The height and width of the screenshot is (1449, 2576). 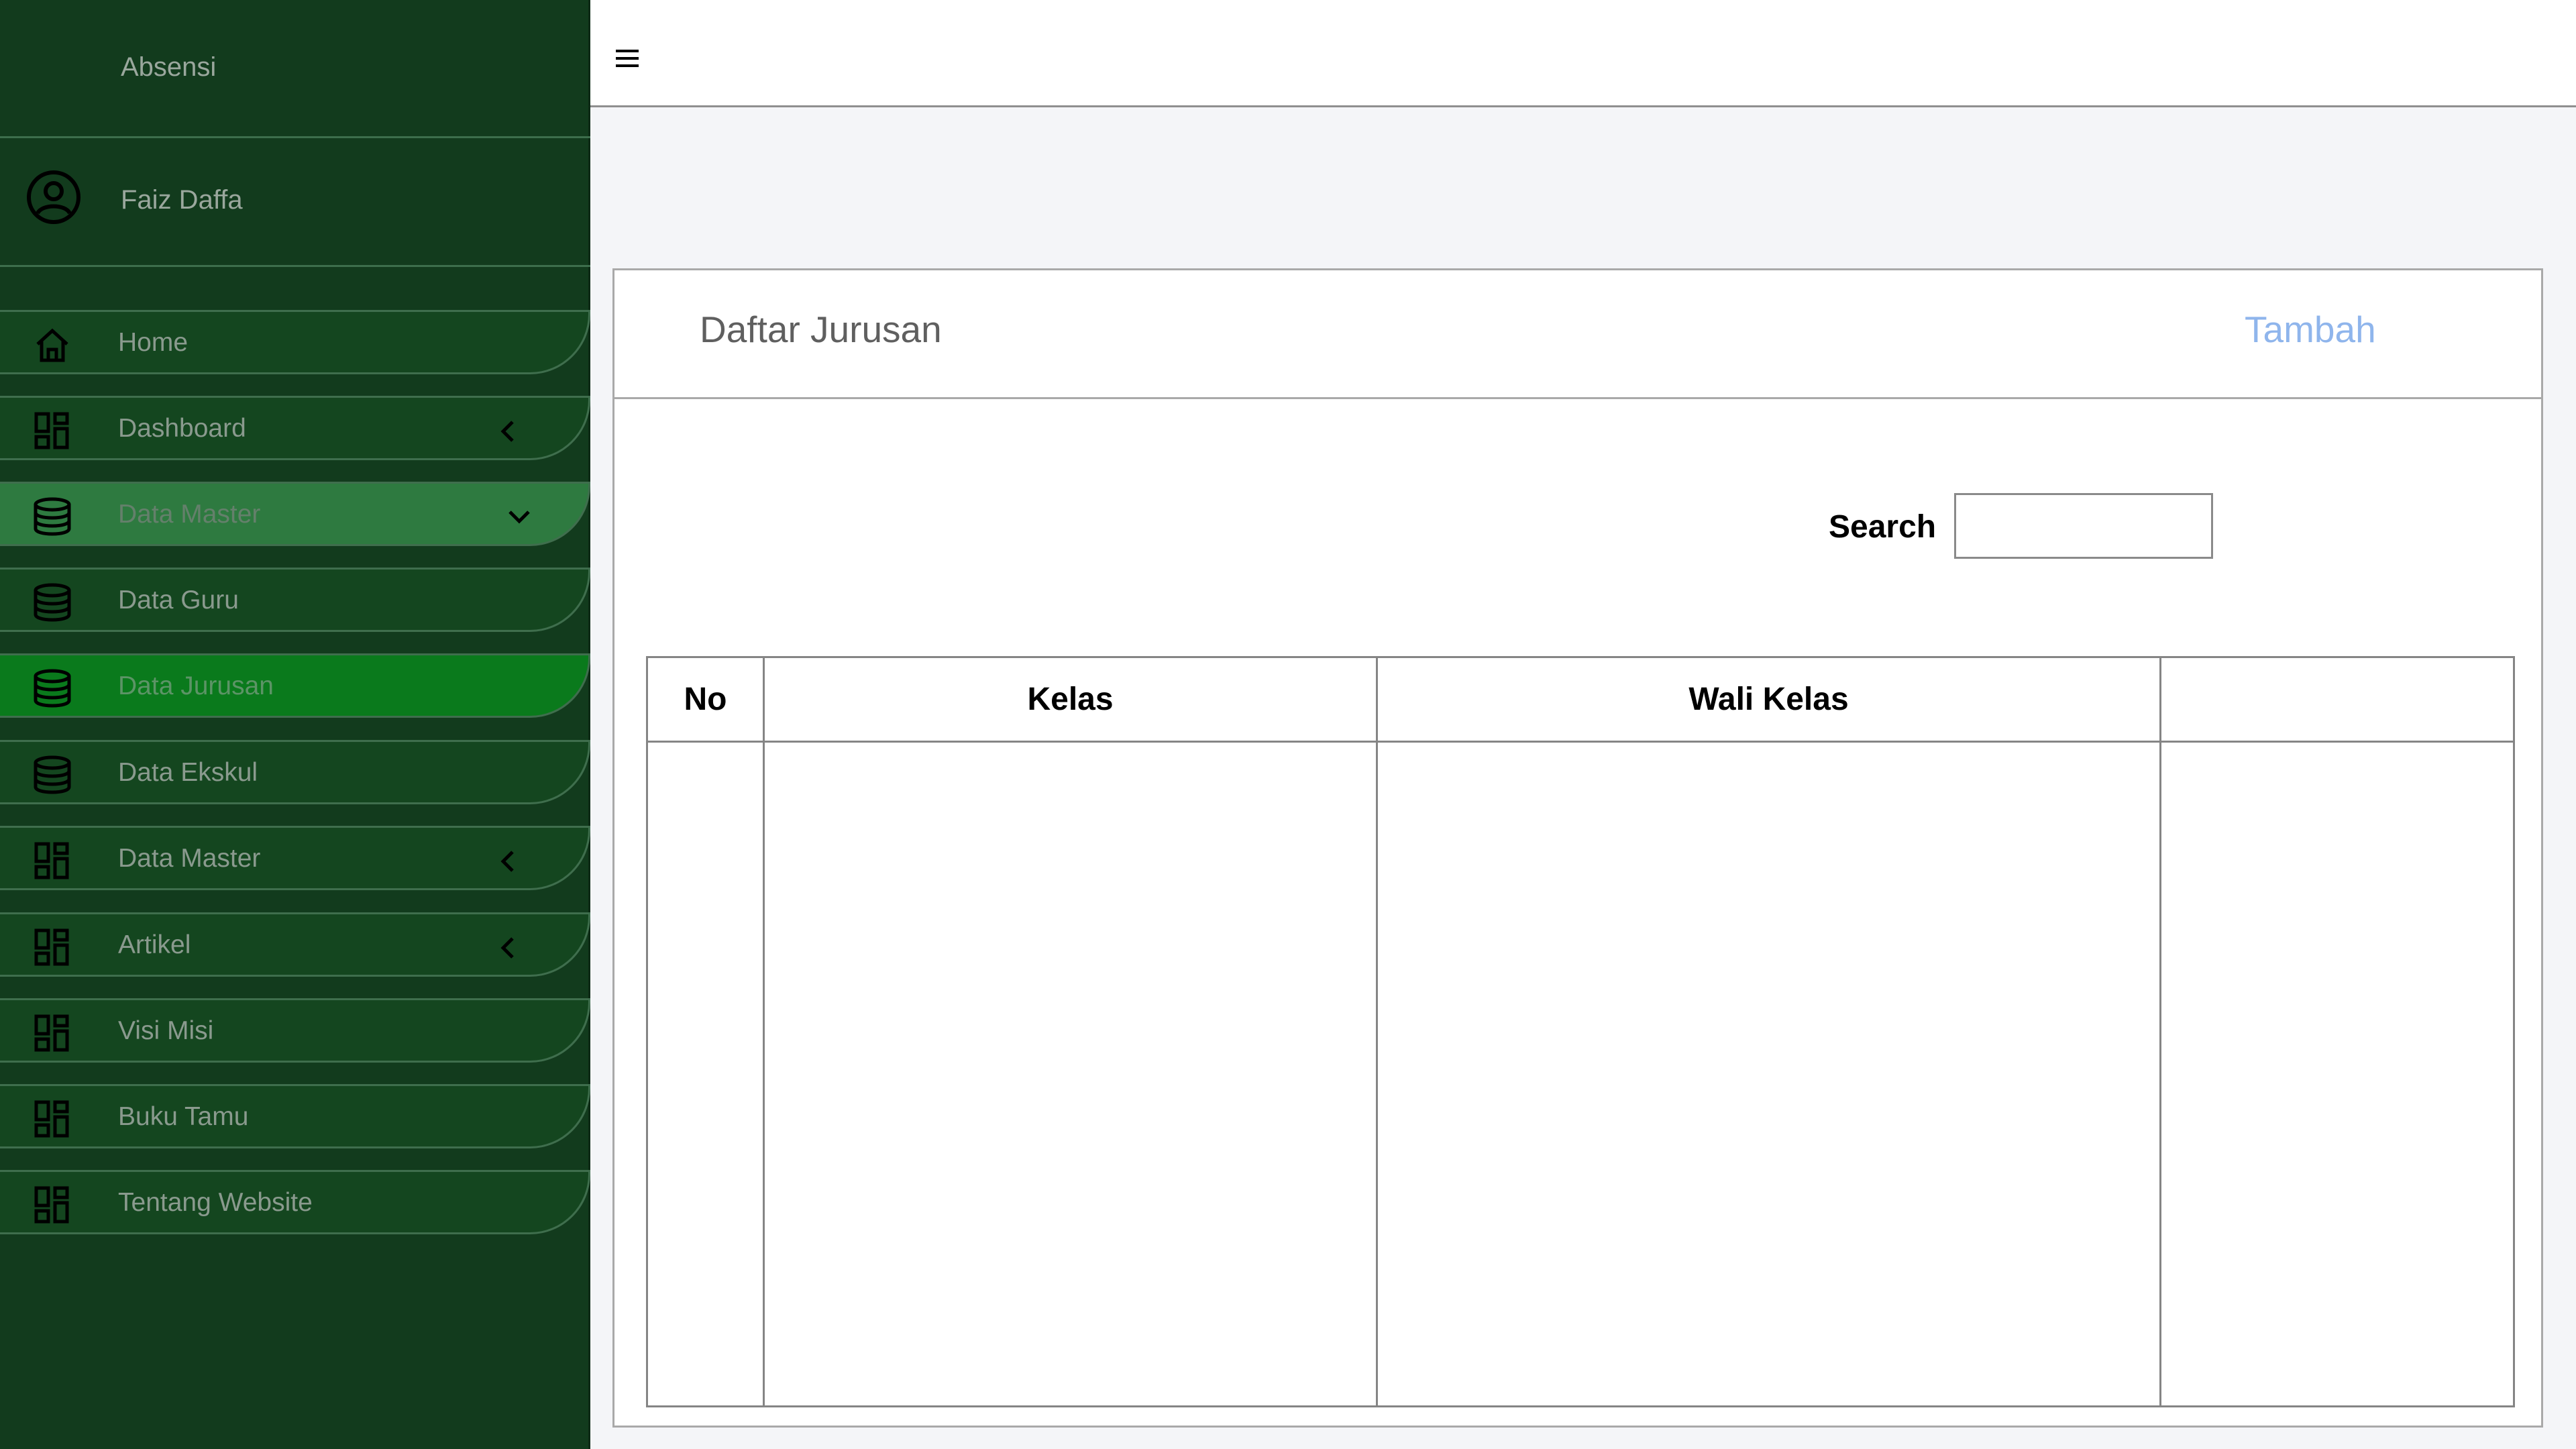 What do you see at coordinates (295, 600) in the screenshot?
I see `sidebar-item-data-guru: Data Guru` at bounding box center [295, 600].